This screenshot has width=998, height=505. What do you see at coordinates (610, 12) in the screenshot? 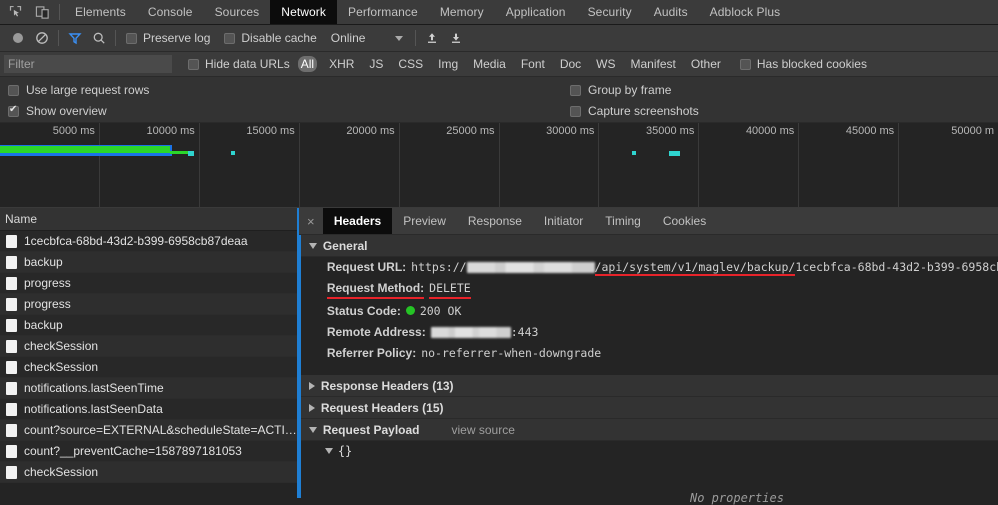
I see `tab-security: Security` at bounding box center [610, 12].